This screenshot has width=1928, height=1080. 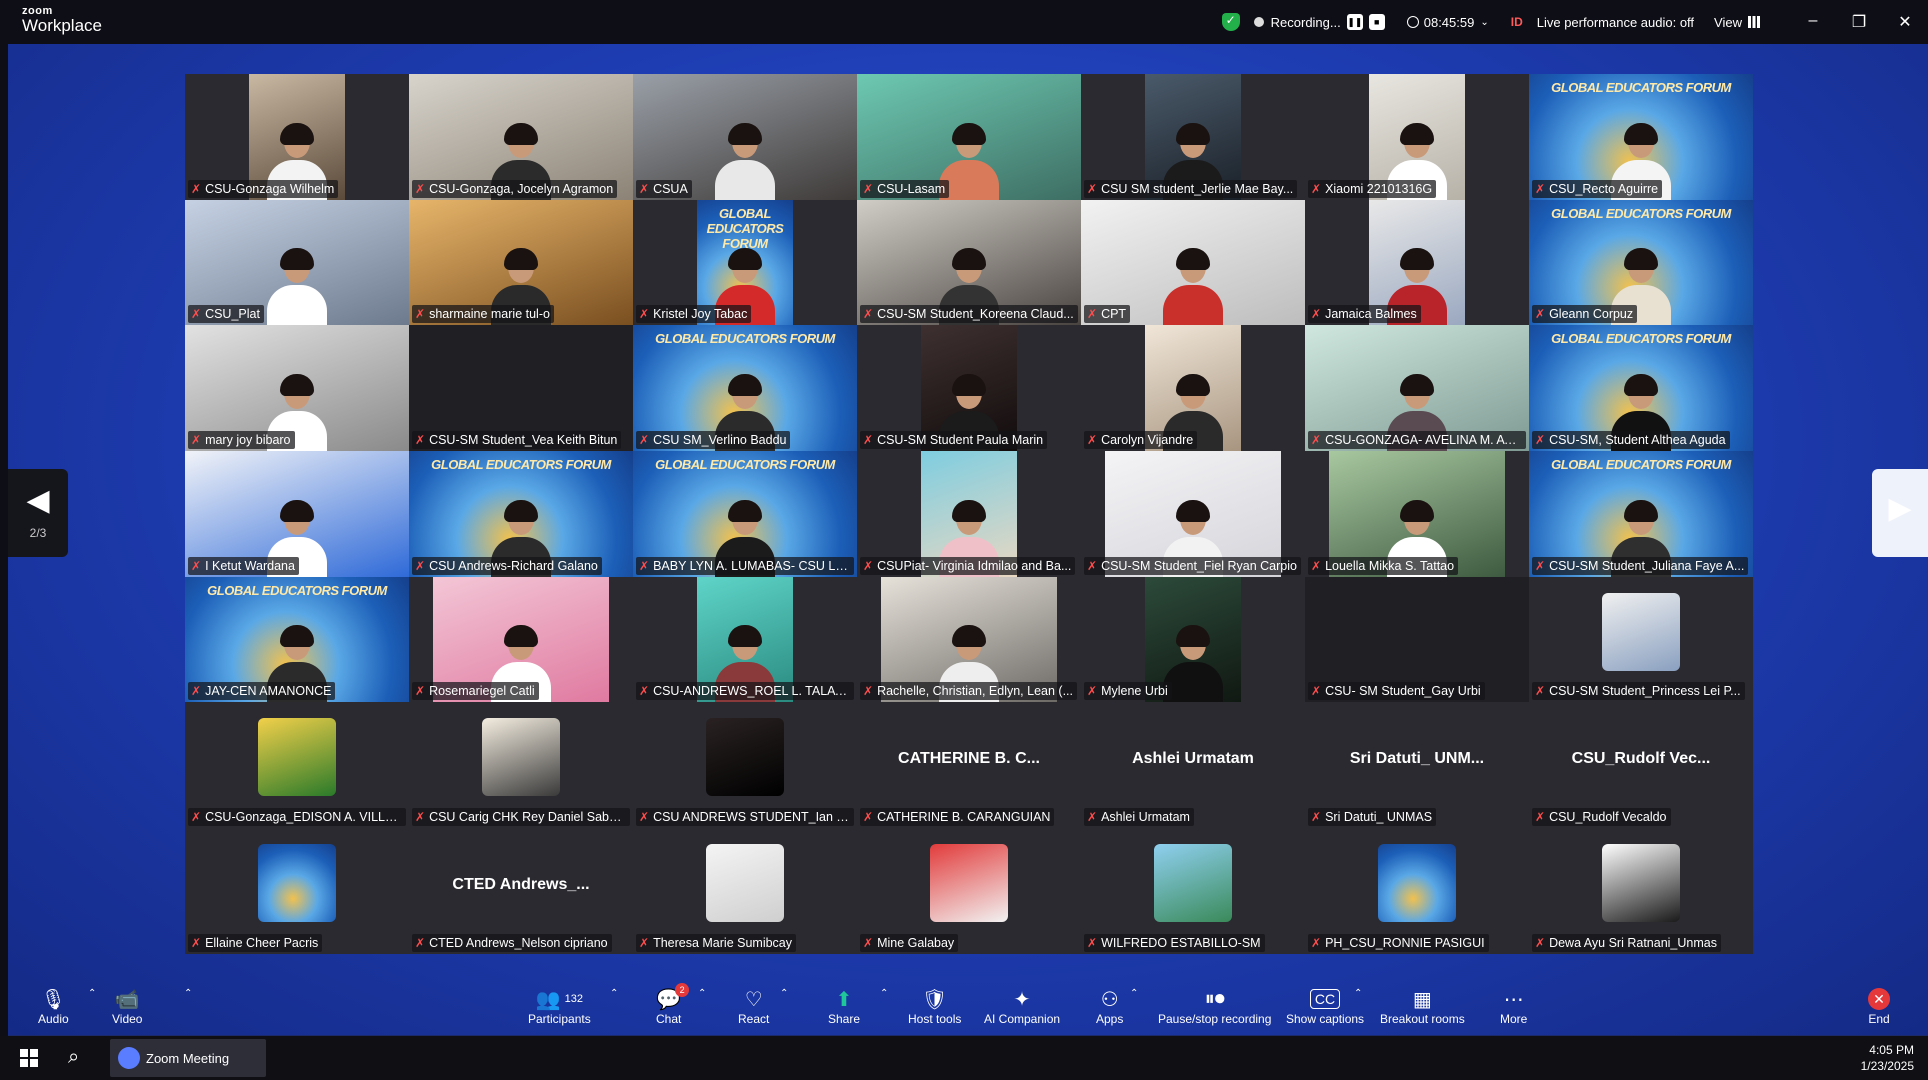 I want to click on participant-tile: GLOBAL EDUCATORS FORUM ✗ Gleann Corpuz, so click(x=1641, y=262).